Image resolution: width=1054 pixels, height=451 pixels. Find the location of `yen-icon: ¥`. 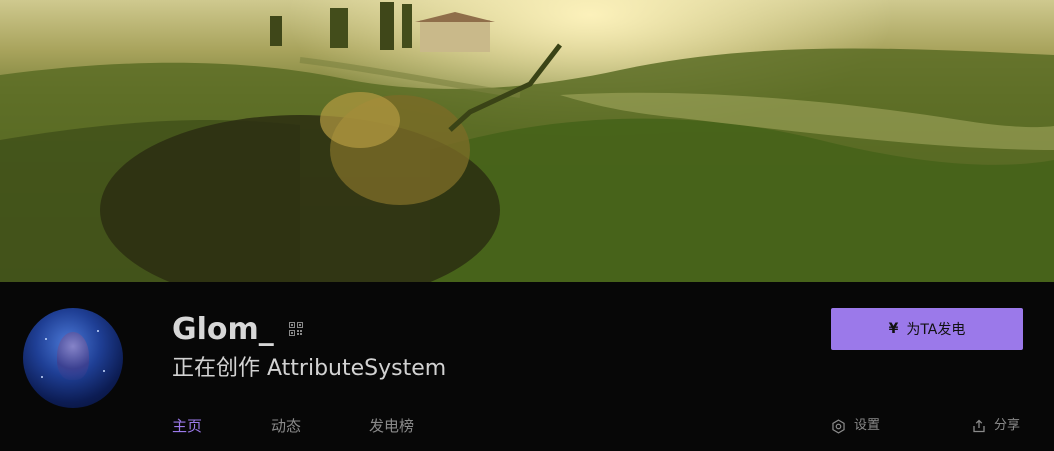

yen-icon: ¥ is located at coordinates (893, 329).